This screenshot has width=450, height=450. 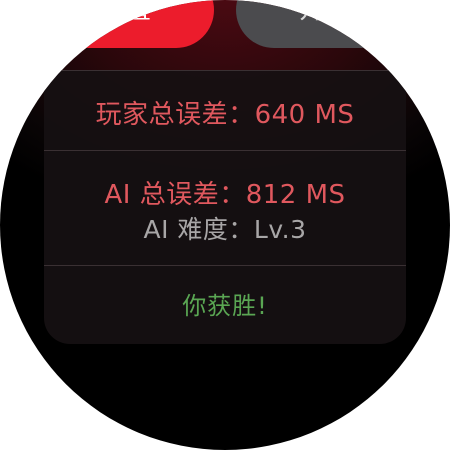 I want to click on reset-button: 重置, so click(x=125, y=24).